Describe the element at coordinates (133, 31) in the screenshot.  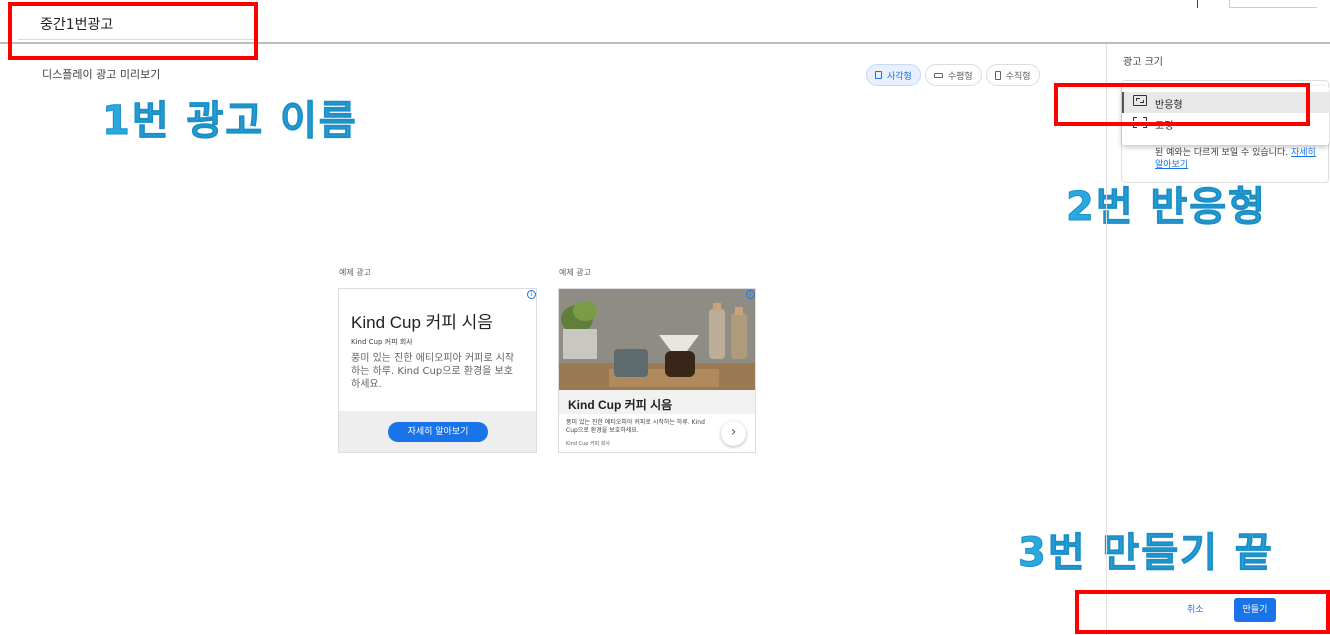
I see `highlight-box-name` at that location.